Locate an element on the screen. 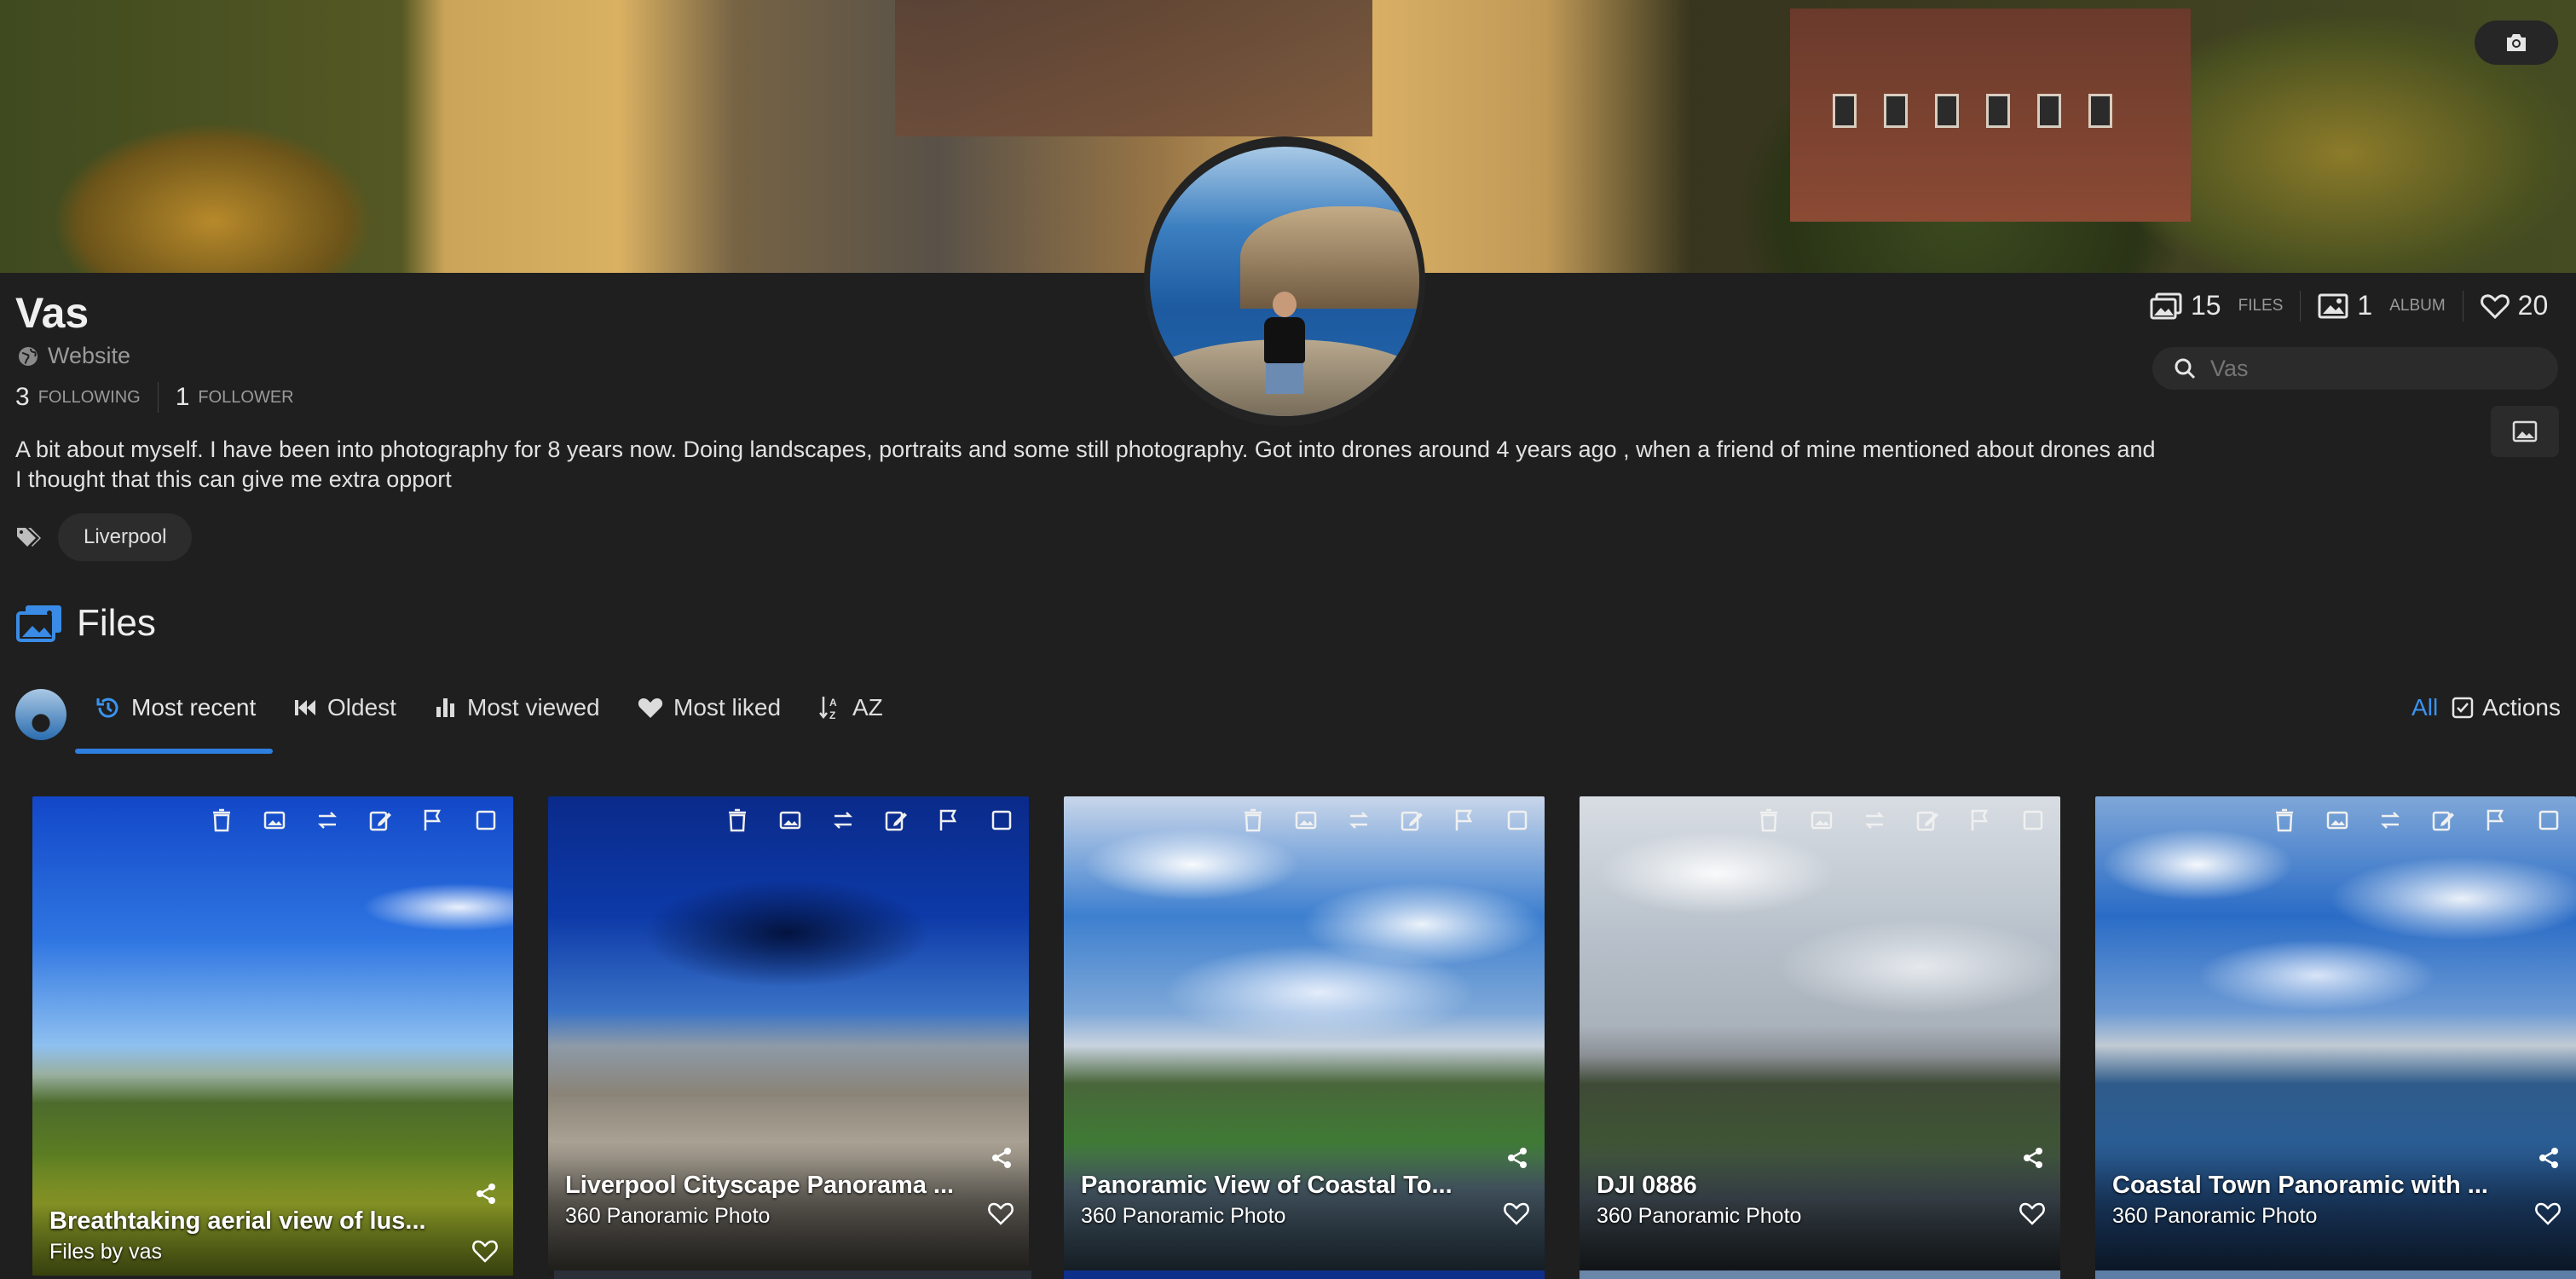 Image resolution: width=2576 pixels, height=1279 pixels. tab-most-recent: Most recent is located at coordinates (175, 707).